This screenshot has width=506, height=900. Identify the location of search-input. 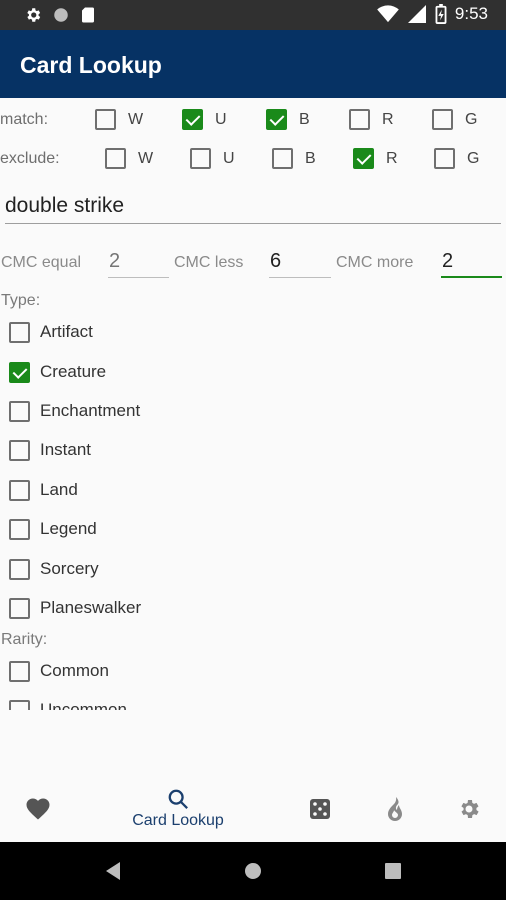
(253, 206).